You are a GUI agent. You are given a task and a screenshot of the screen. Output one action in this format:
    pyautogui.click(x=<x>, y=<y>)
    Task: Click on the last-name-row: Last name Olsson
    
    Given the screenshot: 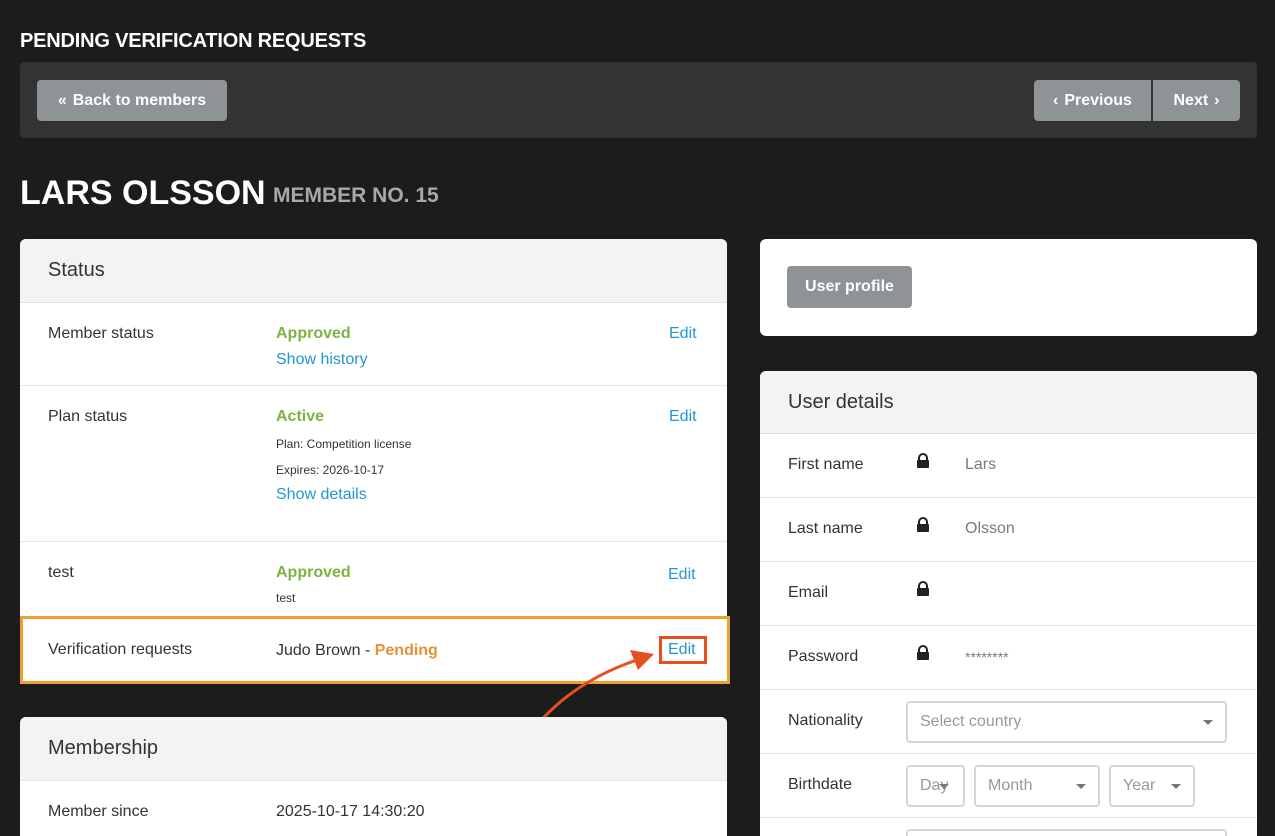 What is the action you would take?
    pyautogui.click(x=1008, y=530)
    